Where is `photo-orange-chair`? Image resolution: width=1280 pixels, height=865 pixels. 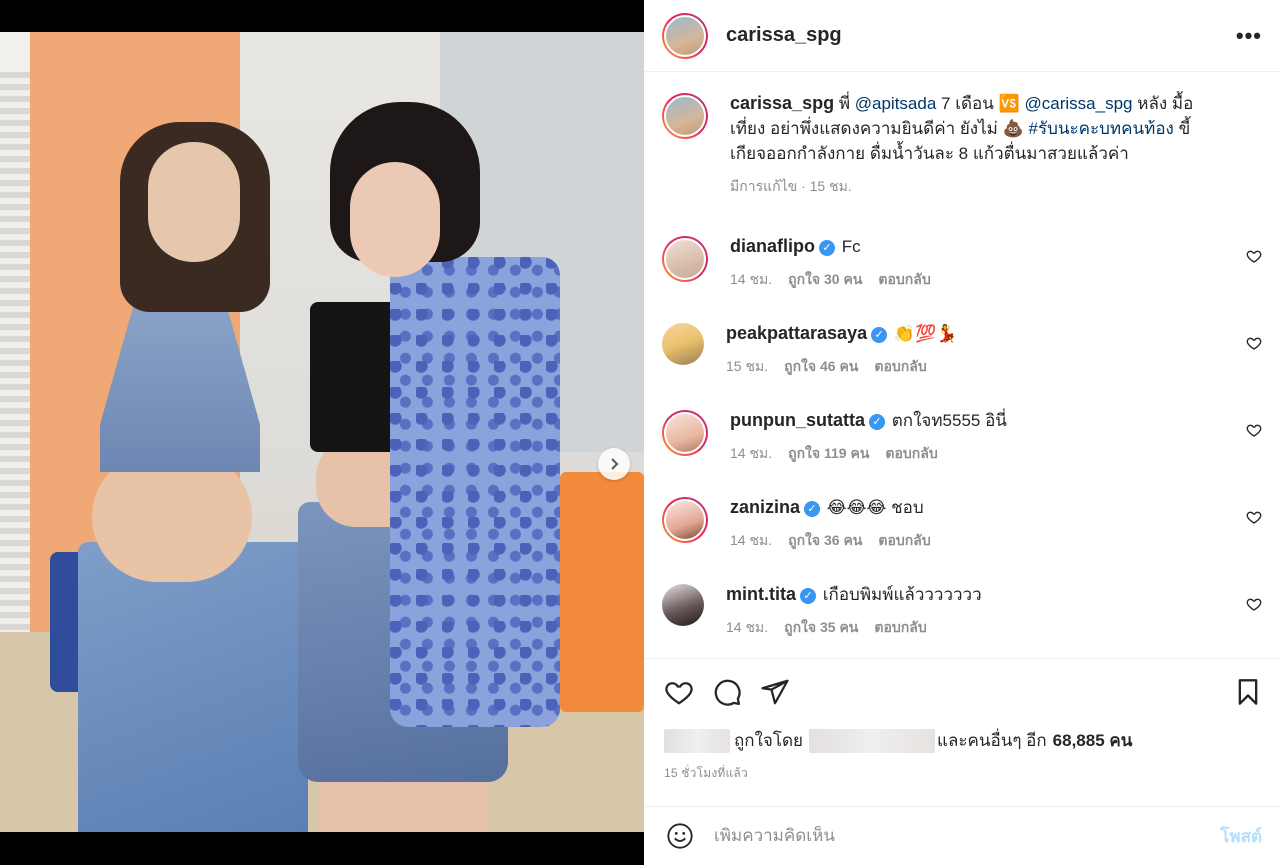
photo-orange-chair is located at coordinates (602, 592).